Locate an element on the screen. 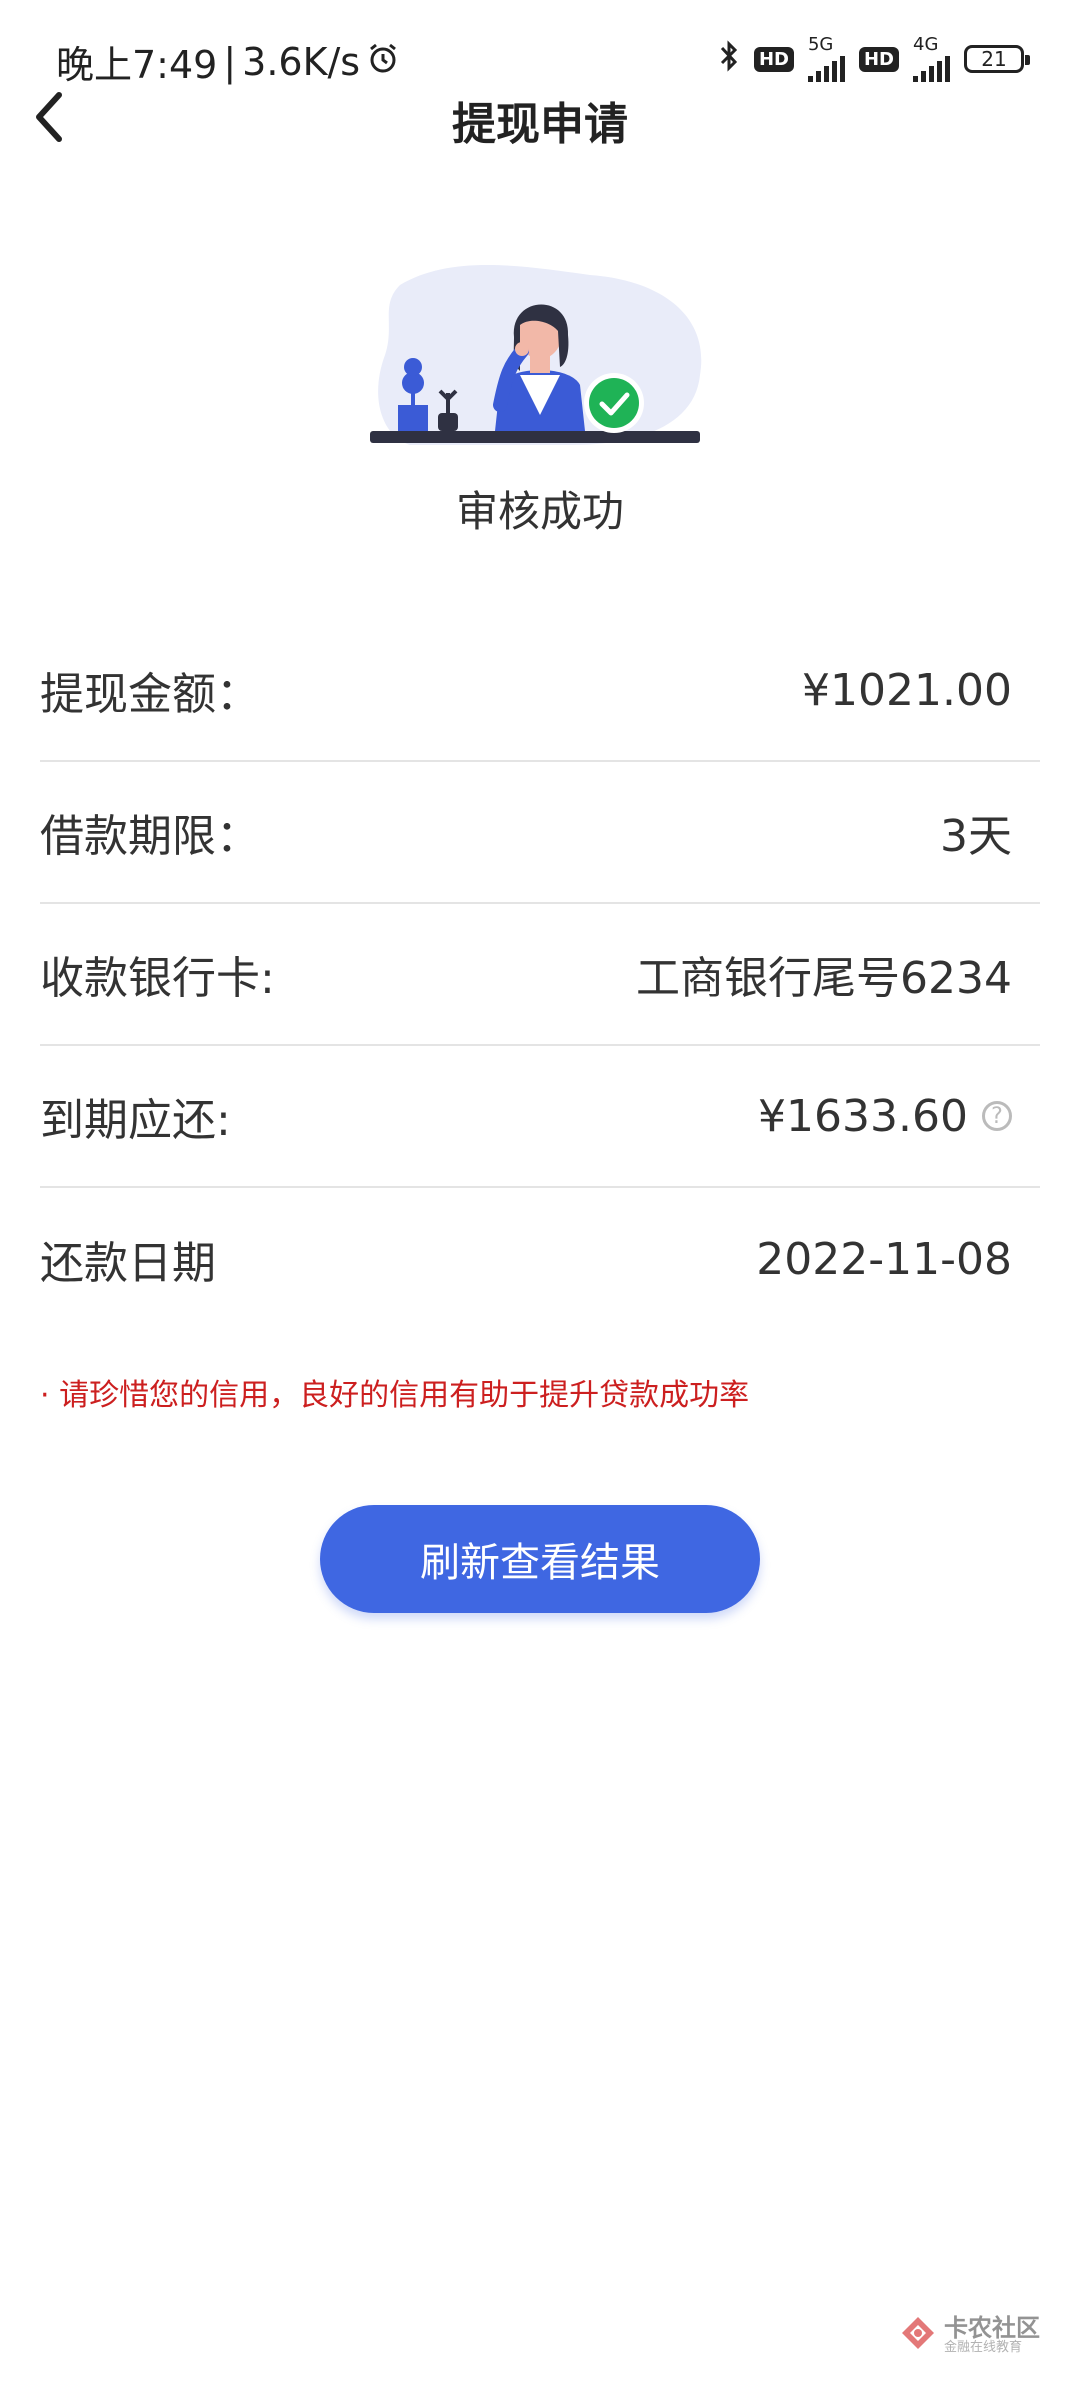 The height and width of the screenshot is (2400, 1080). term-value-text: 3天 is located at coordinates (976, 836).